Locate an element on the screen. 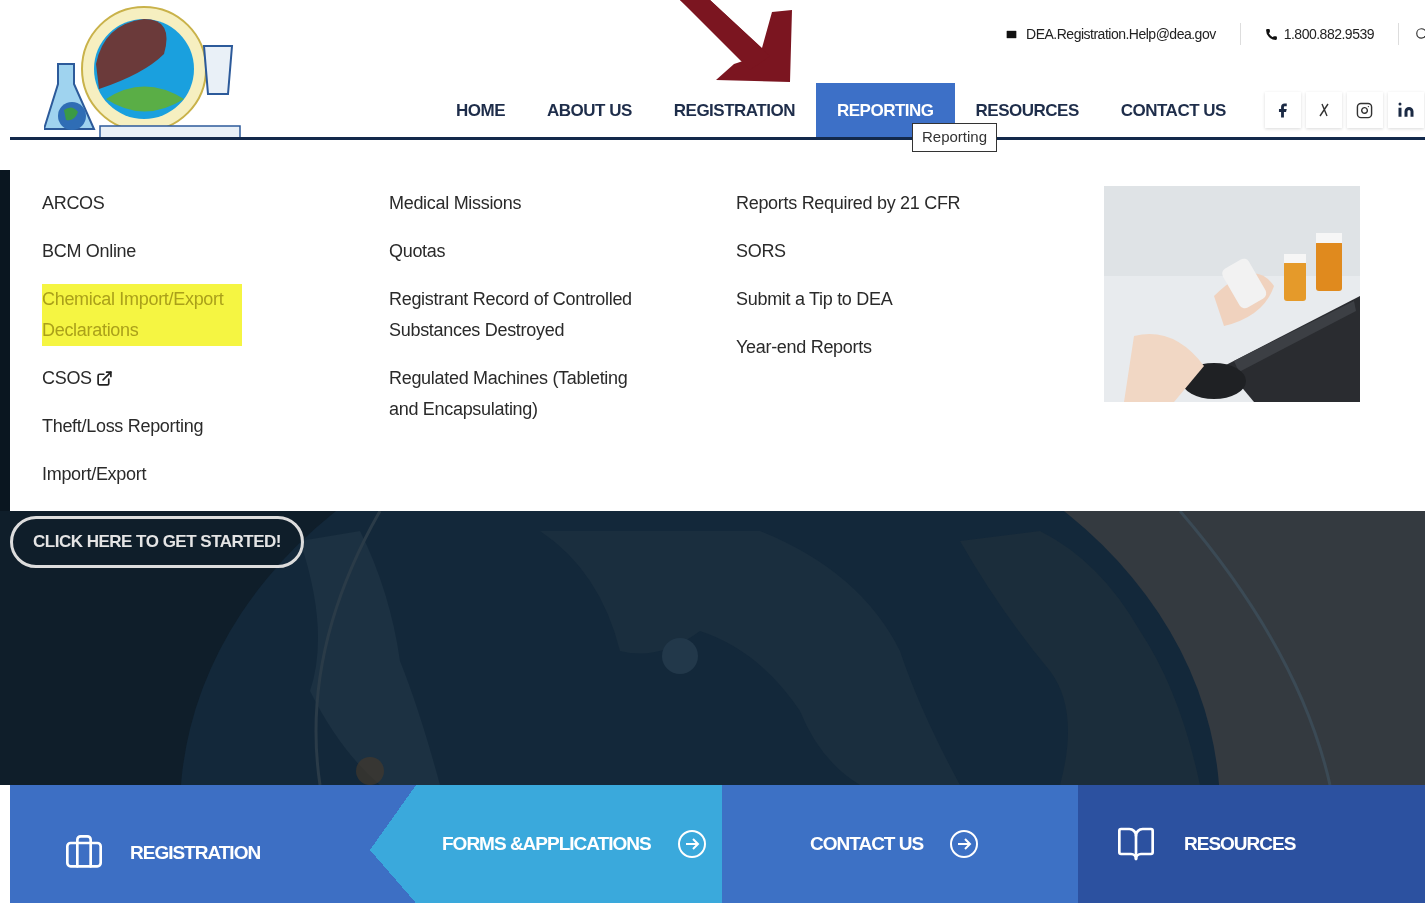  menu-link: Medical Missions is located at coordinates (455, 203).